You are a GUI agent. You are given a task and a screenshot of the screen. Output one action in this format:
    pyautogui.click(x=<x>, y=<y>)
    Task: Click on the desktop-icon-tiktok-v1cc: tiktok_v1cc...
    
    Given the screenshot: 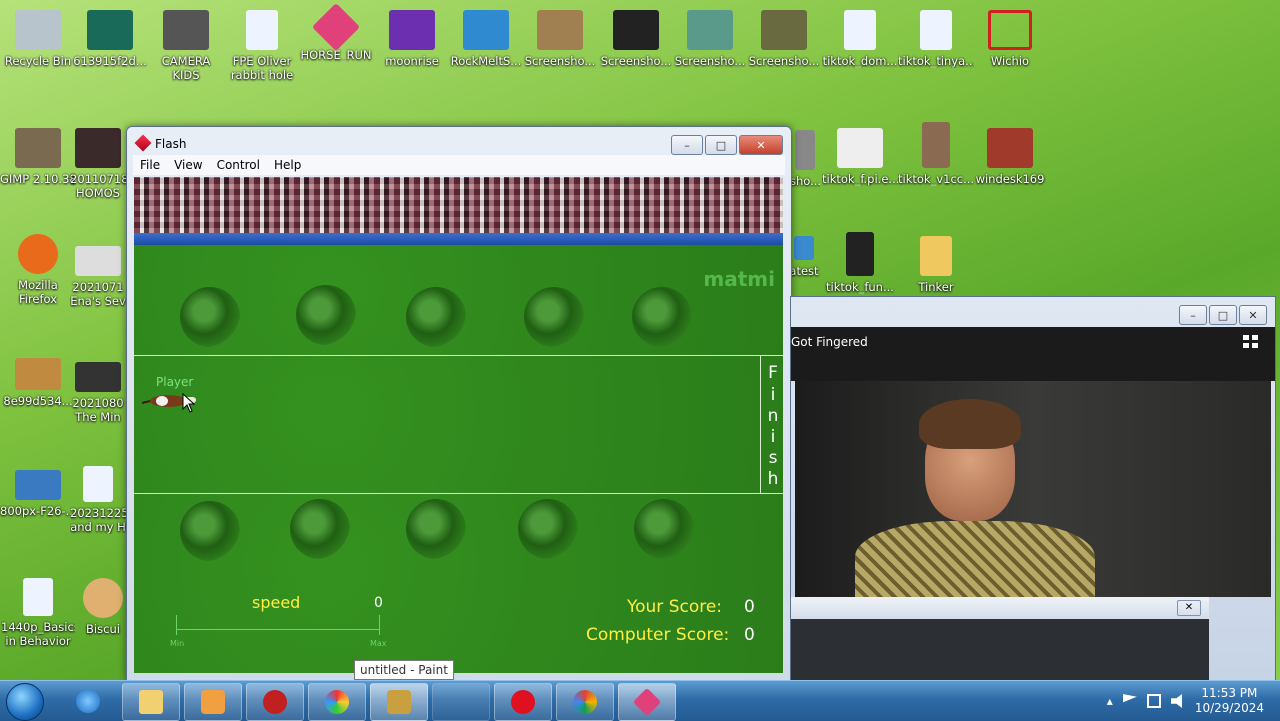 What is the action you would take?
    pyautogui.click(x=936, y=154)
    